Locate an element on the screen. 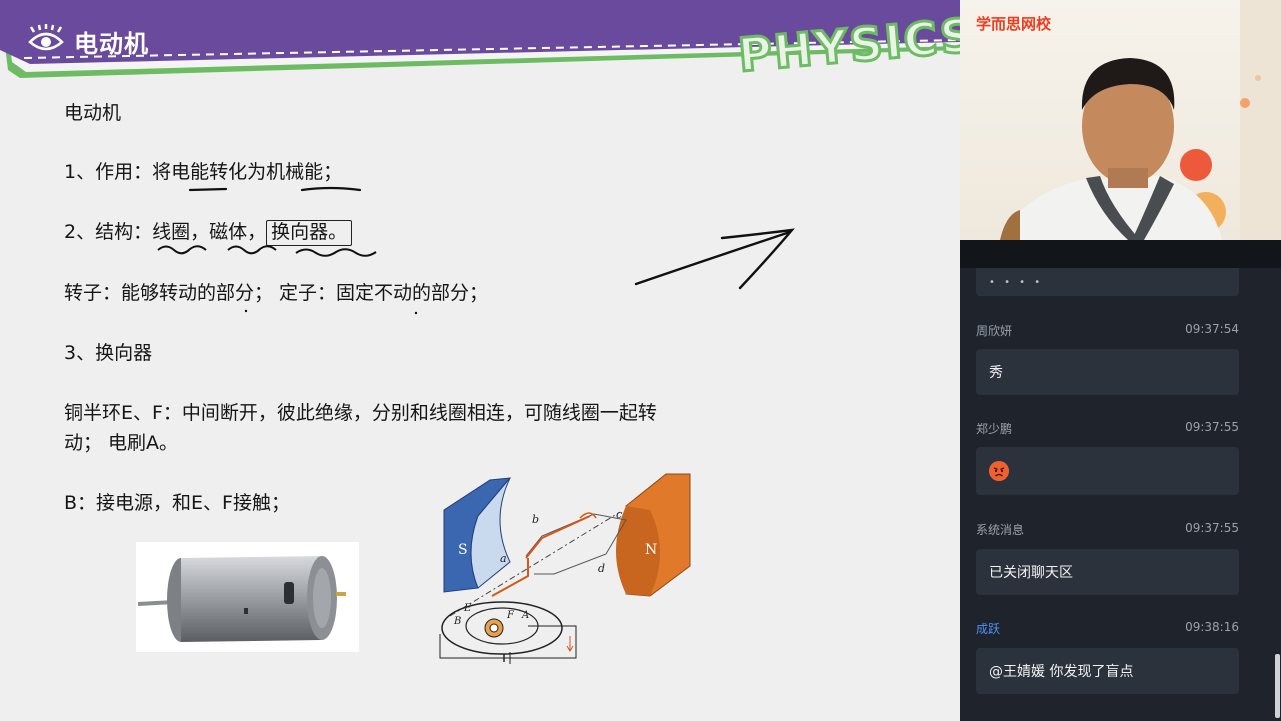 This screenshot has height=721, width=1281. slide-line-rotor-stator: 转子：能够转动的部分； 定子：固定不动的部分； is located at coordinates (276, 293).